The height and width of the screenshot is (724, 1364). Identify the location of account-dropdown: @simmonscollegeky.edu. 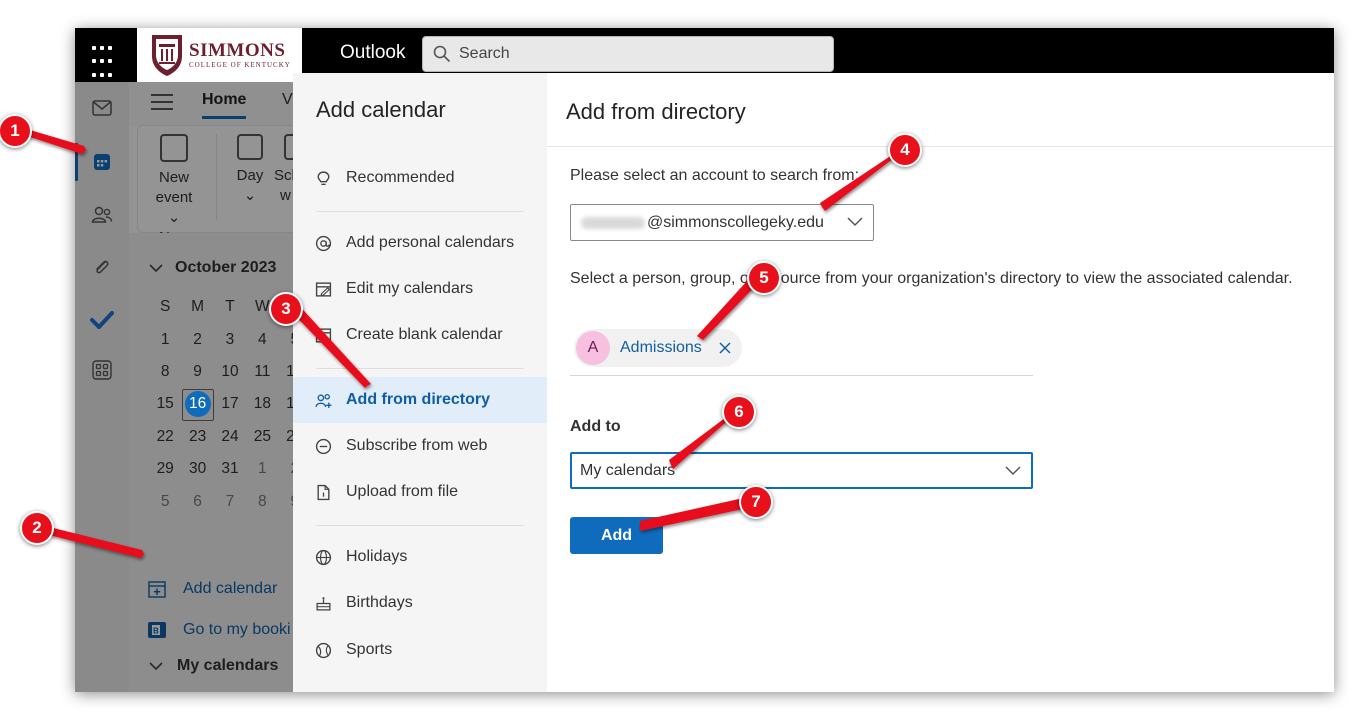
(722, 222).